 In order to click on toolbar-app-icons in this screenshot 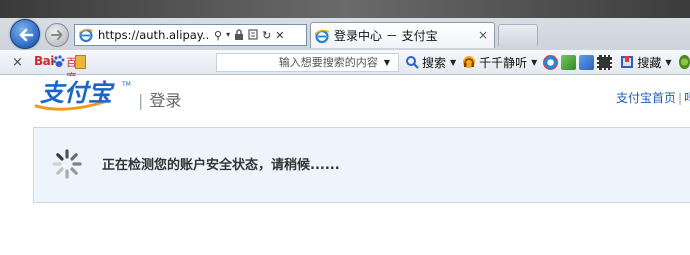, I will do `click(578, 62)`.